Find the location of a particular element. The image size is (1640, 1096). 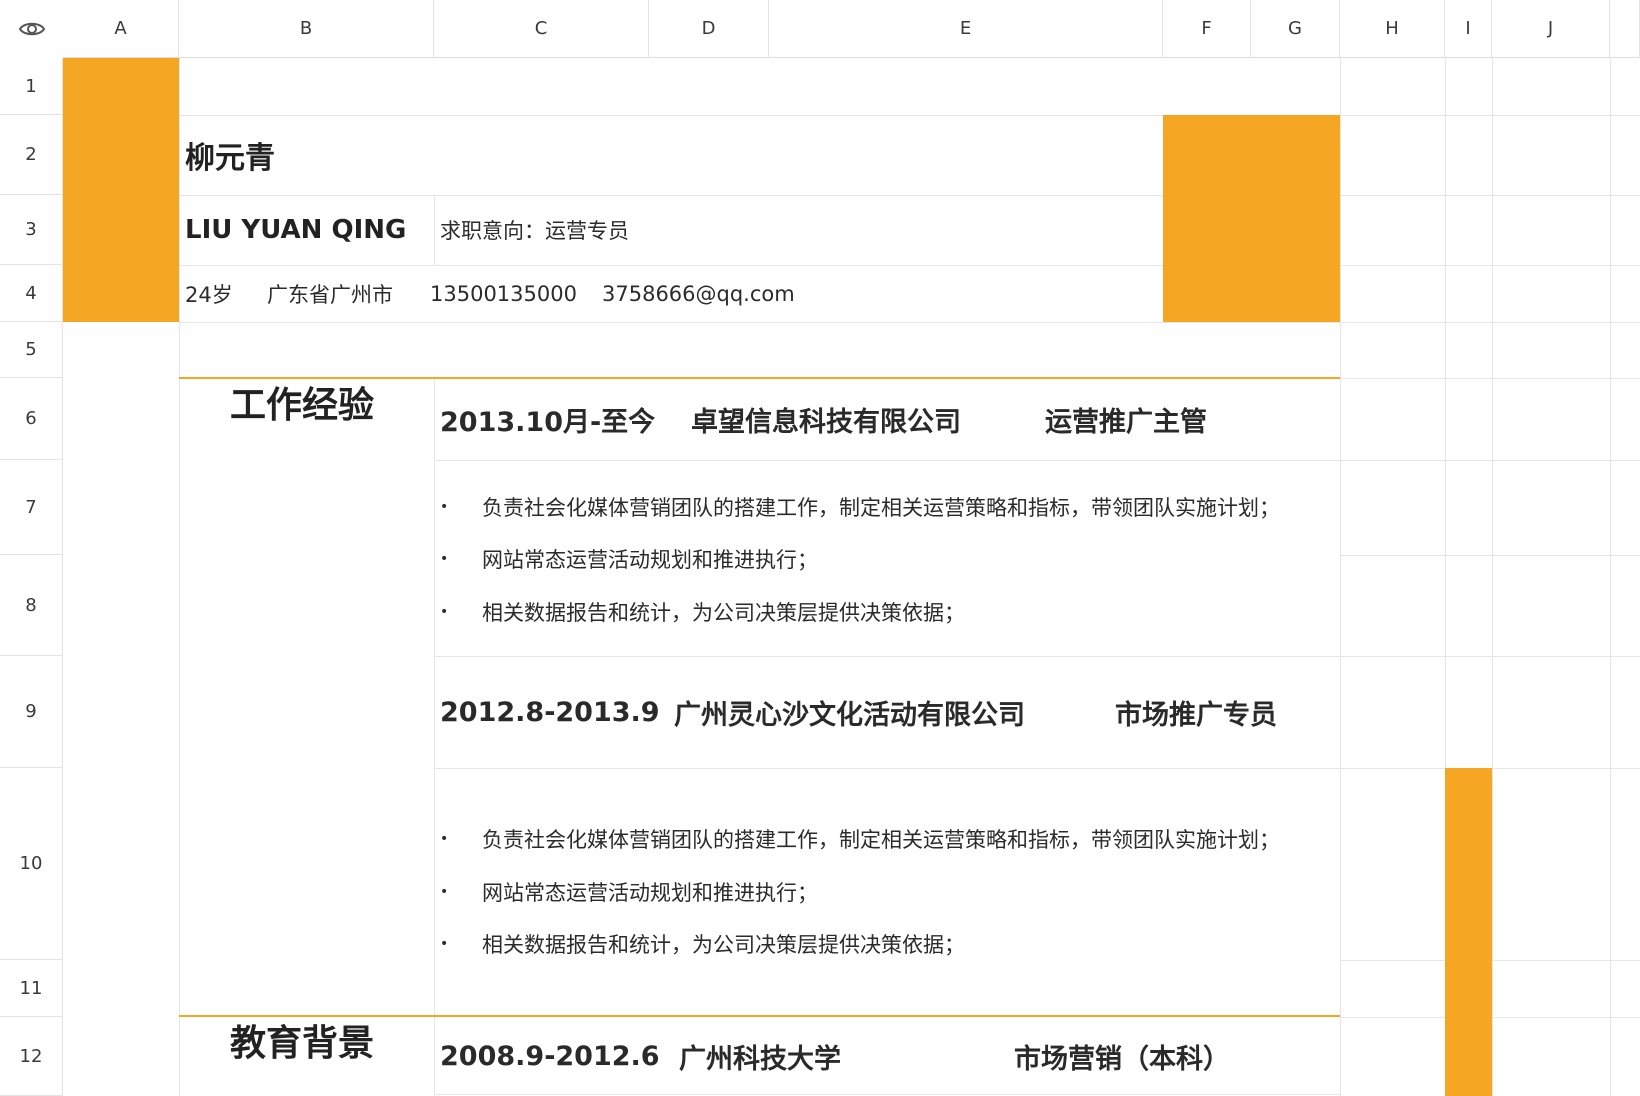

column-header-g: G is located at coordinates (1295, 29).